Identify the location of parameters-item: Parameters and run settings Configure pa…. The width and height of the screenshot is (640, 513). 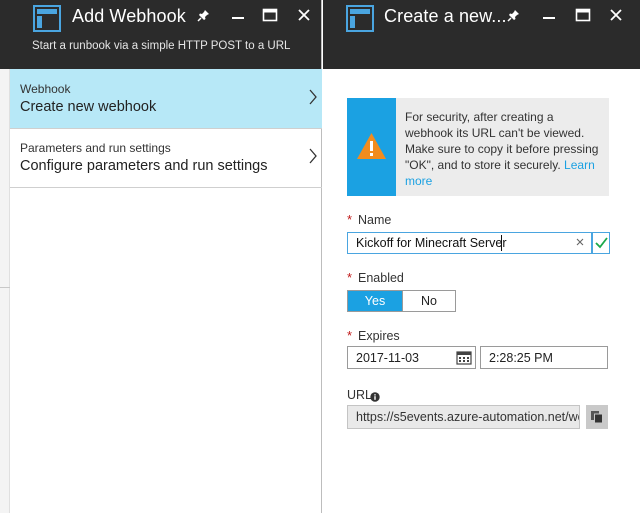
(166, 158).